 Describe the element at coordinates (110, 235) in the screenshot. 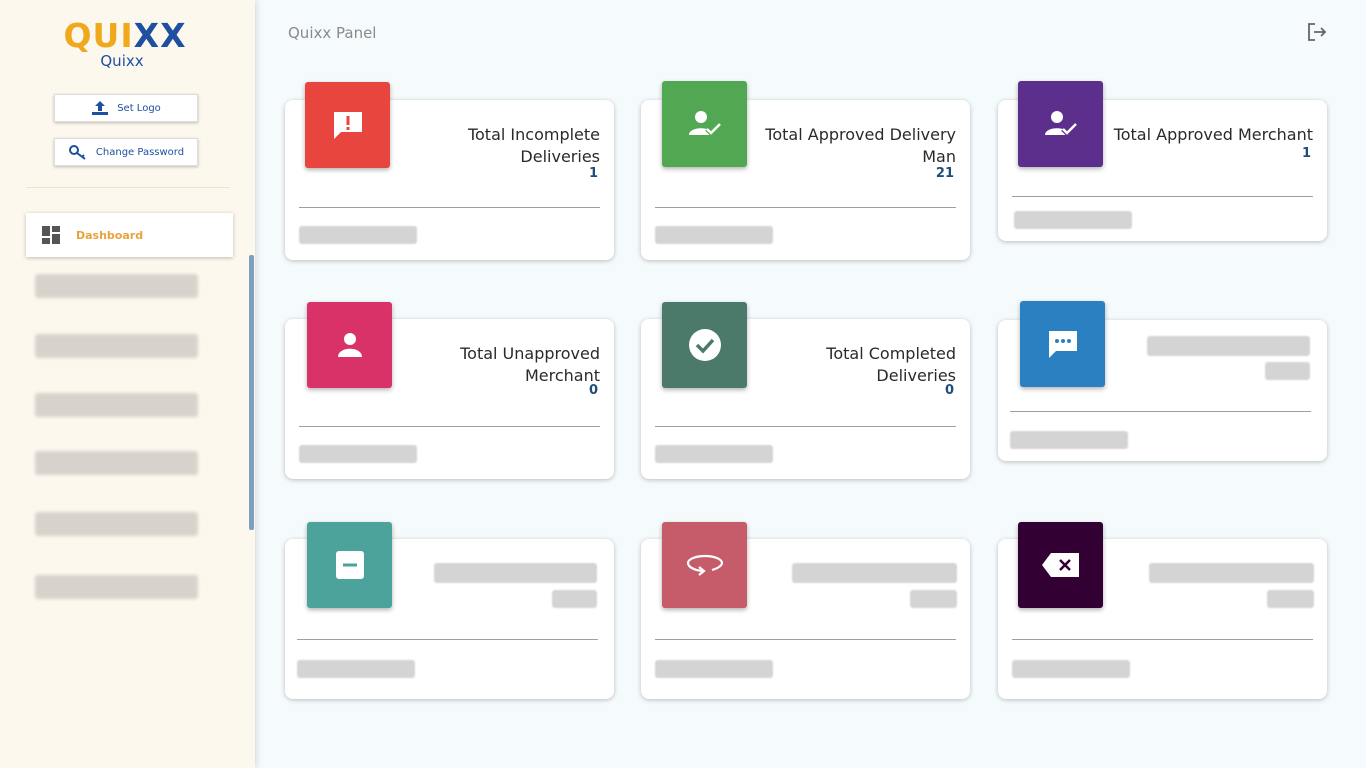

I see `sidebar-item-label: Dashboard` at that location.